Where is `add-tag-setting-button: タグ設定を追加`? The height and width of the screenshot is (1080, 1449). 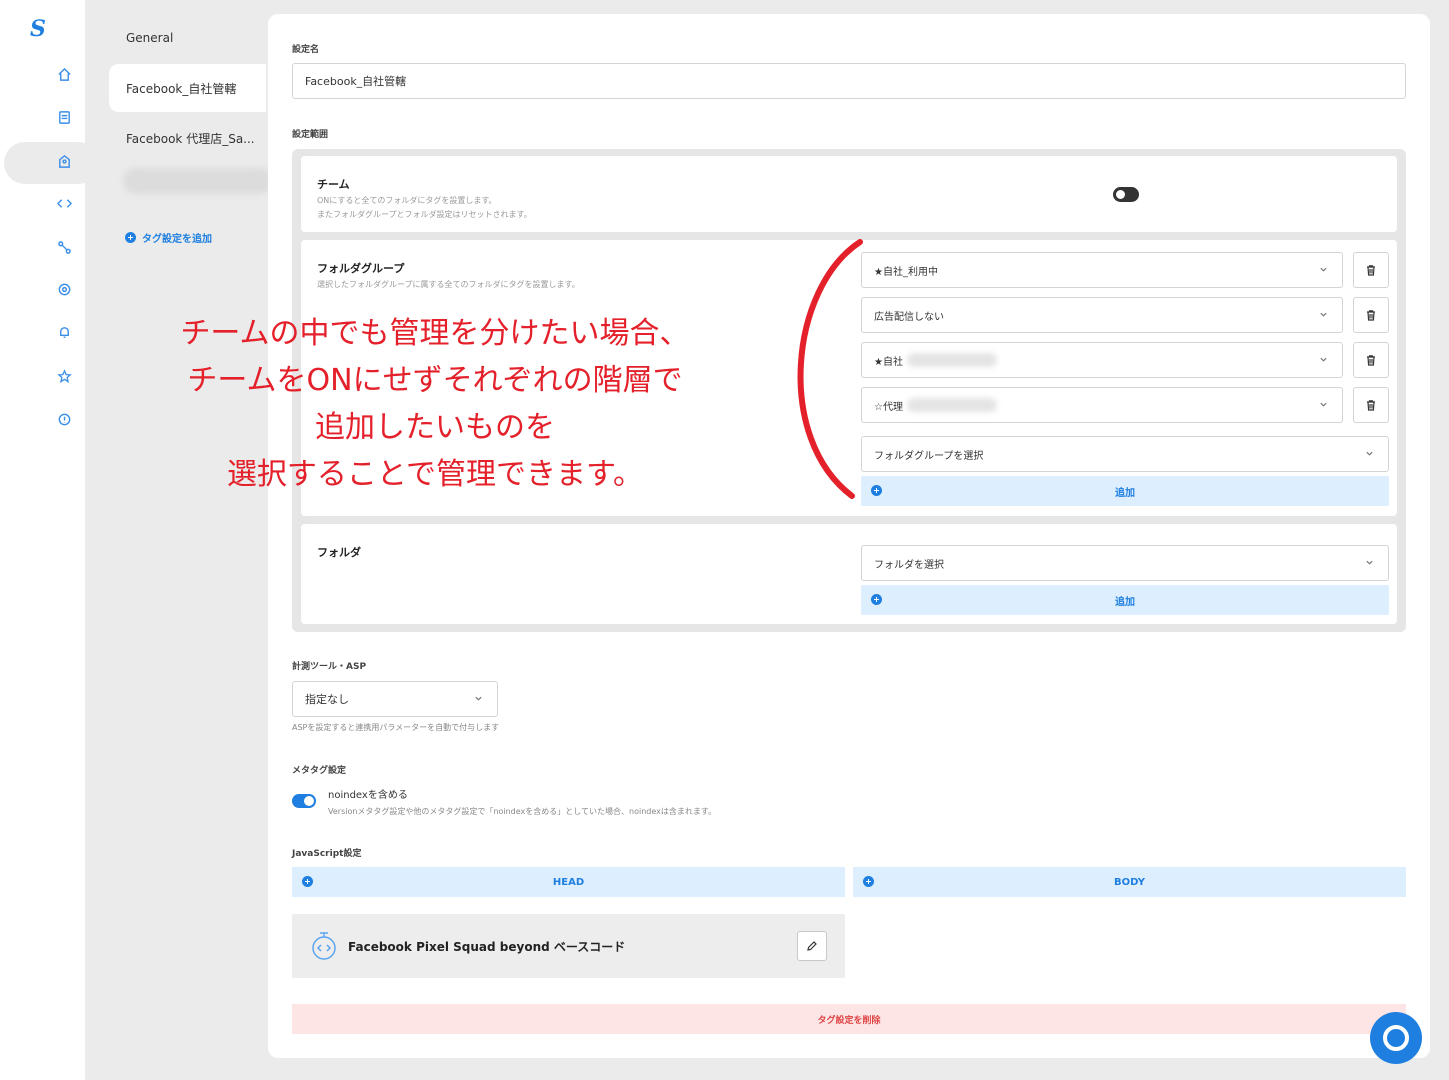 add-tag-setting-button: タグ設定を追加 is located at coordinates (168, 237).